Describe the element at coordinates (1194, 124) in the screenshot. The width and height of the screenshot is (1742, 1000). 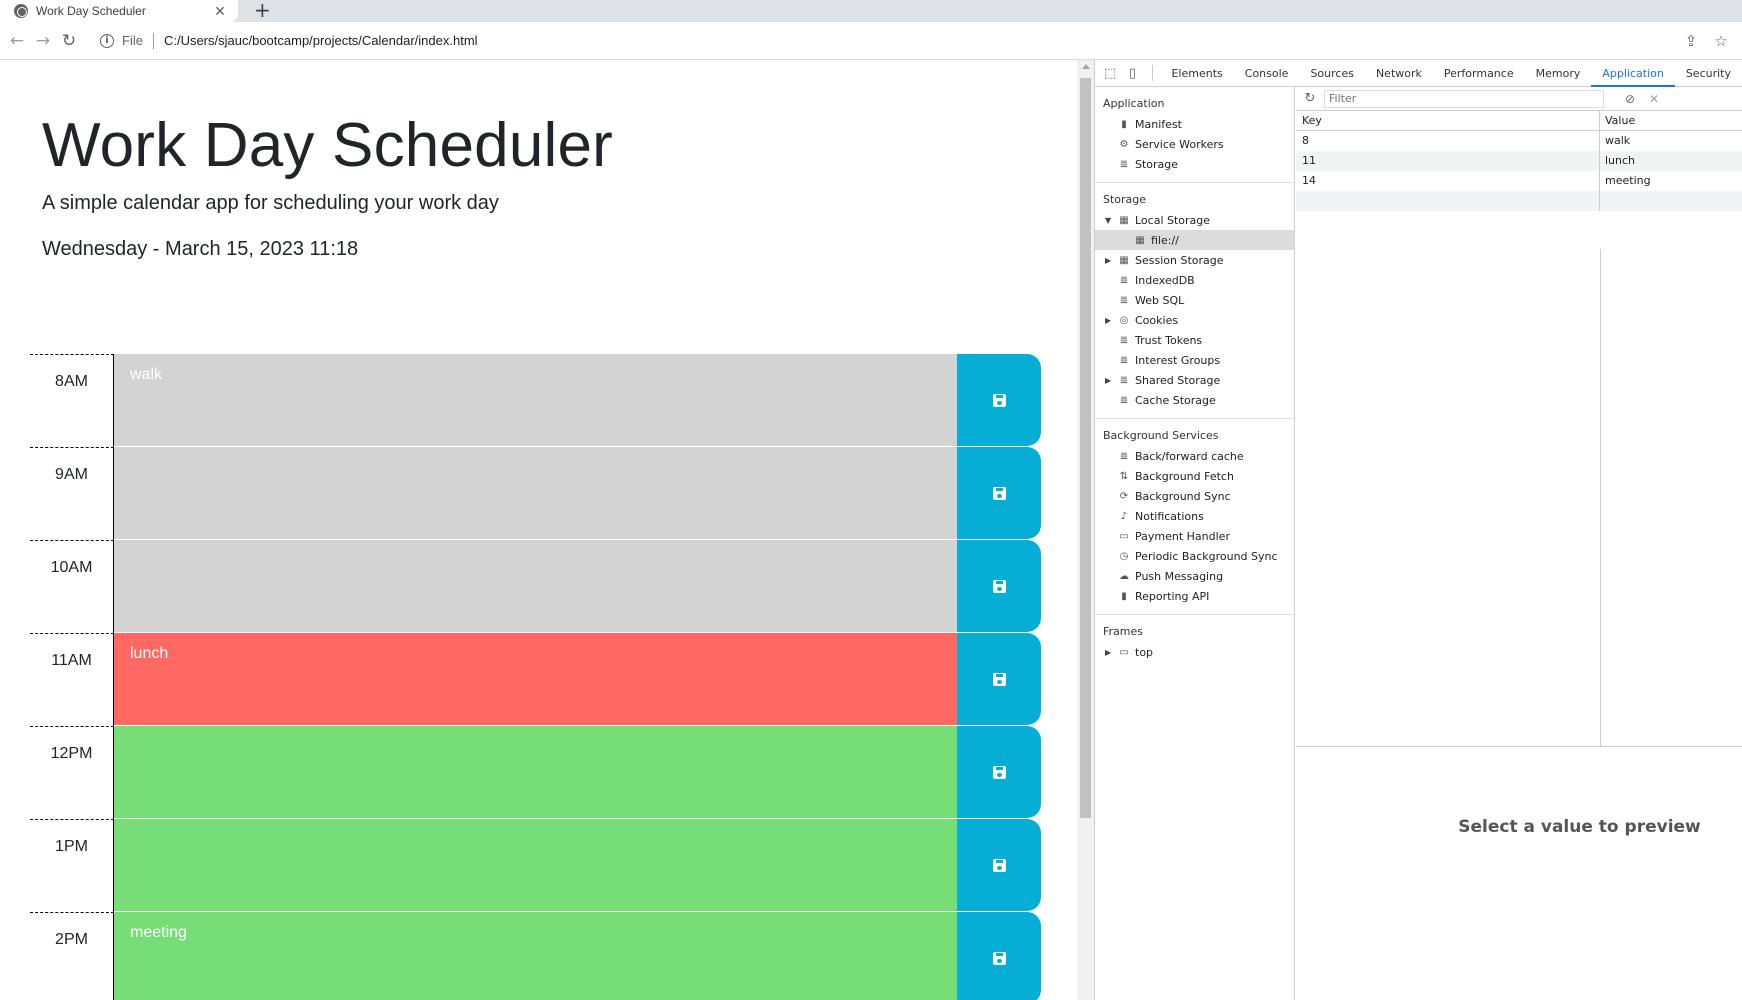
I see `sidebar-item-manifest: ▮ Manifest` at that location.